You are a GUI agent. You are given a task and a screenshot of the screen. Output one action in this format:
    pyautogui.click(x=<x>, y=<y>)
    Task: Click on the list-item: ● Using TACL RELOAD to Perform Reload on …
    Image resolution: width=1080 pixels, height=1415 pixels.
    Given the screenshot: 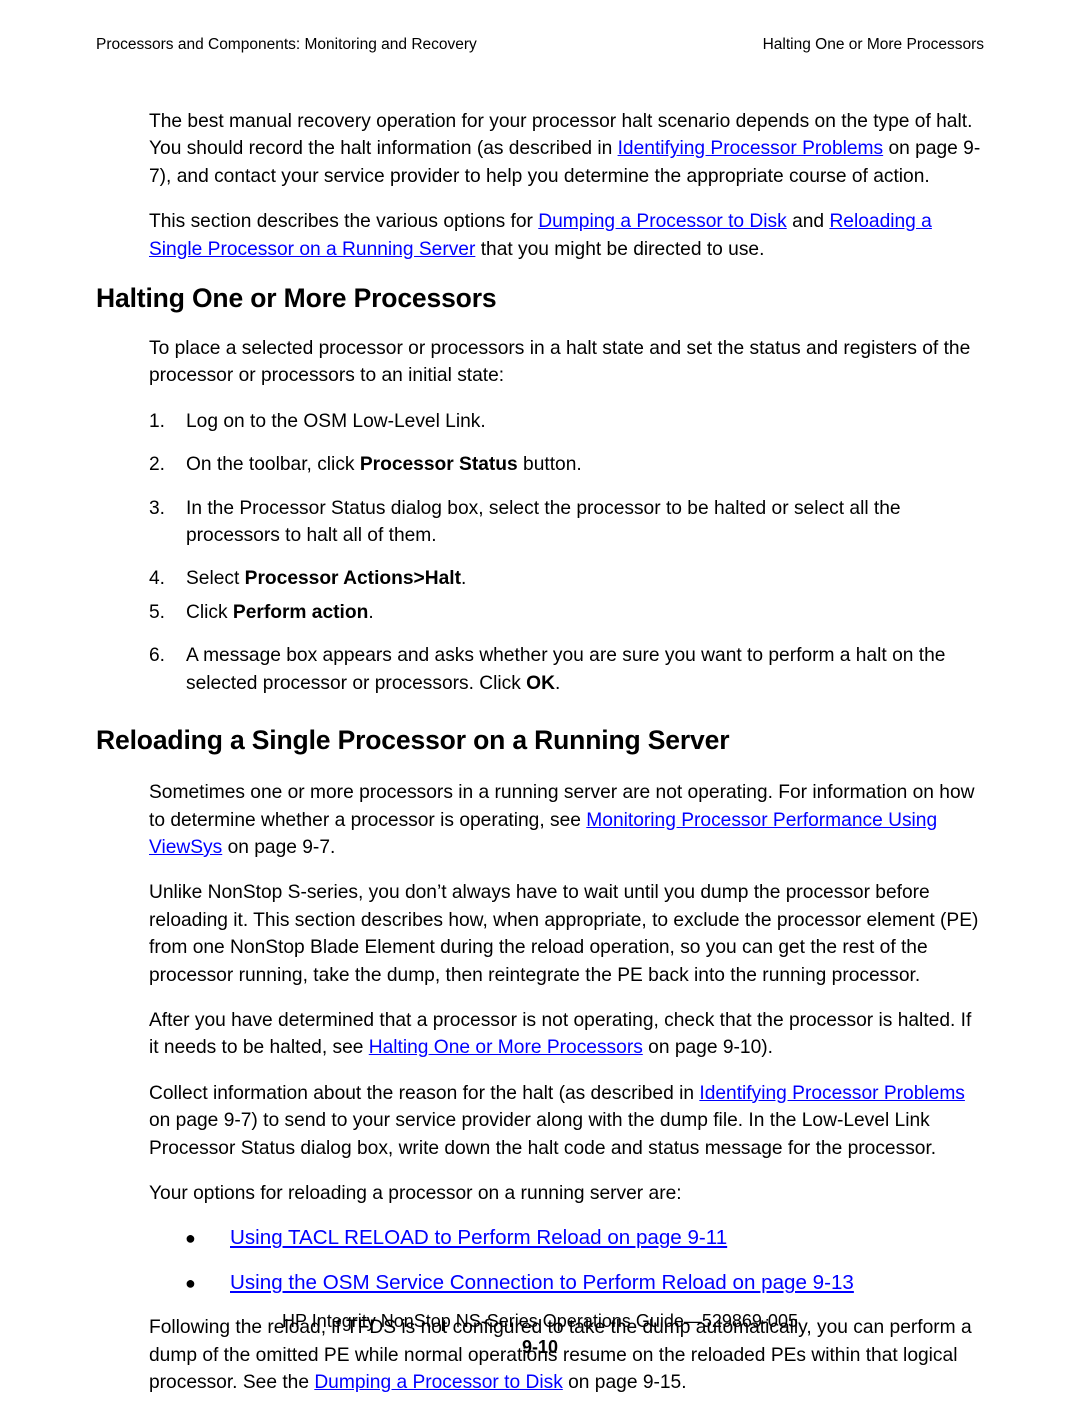 What is the action you would take?
    pyautogui.click(x=540, y=1238)
    